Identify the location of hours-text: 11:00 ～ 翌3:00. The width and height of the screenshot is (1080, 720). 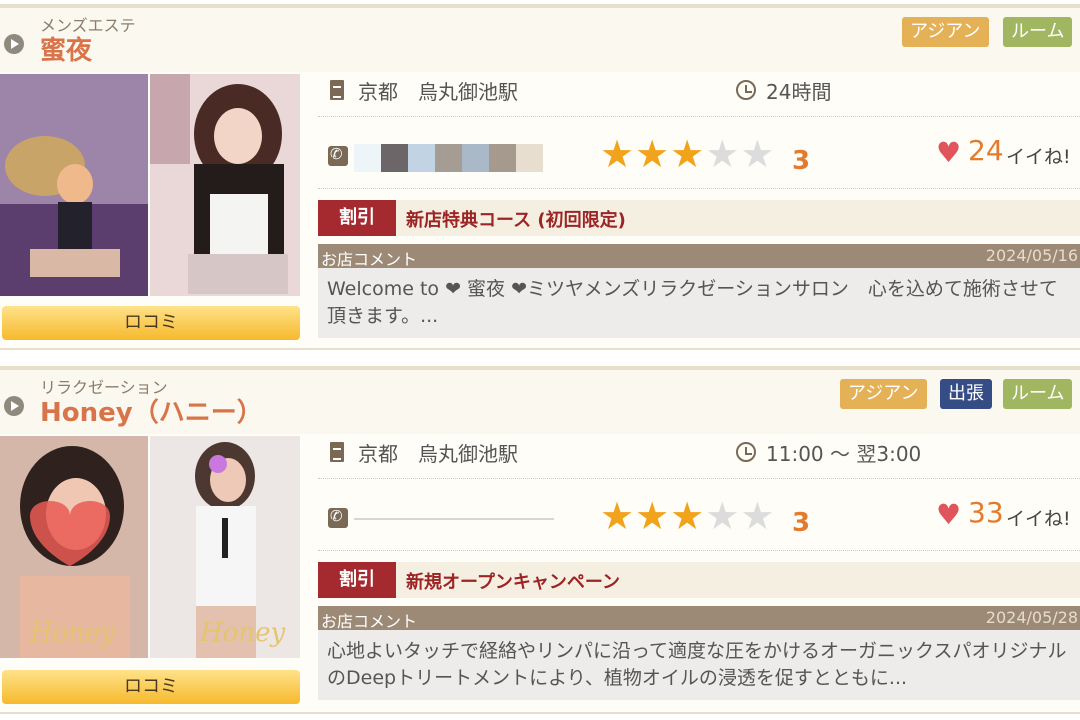
(844, 454).